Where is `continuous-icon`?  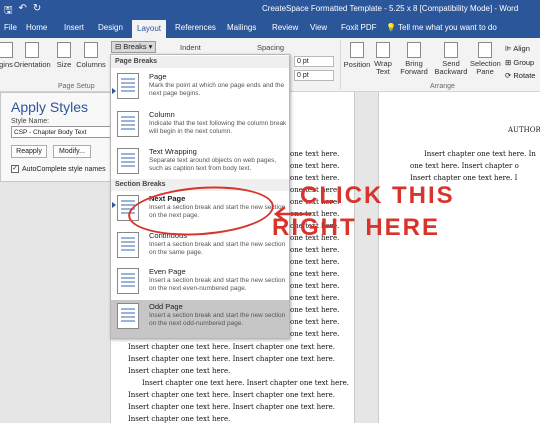 continuous-icon is located at coordinates (128, 245).